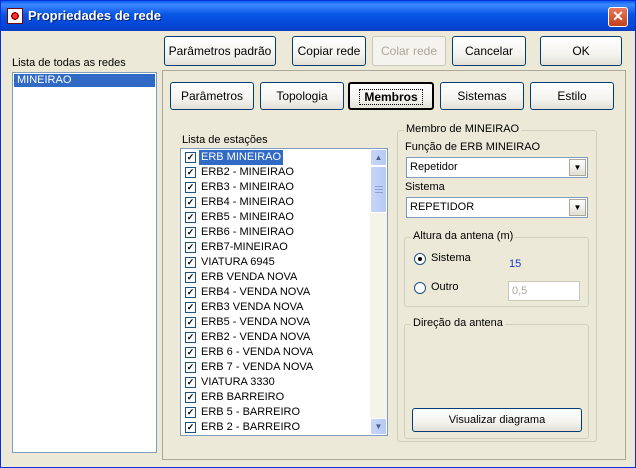 The image size is (636, 468). I want to click on station-label: ERB 2 - BARREIRO, so click(251, 427).